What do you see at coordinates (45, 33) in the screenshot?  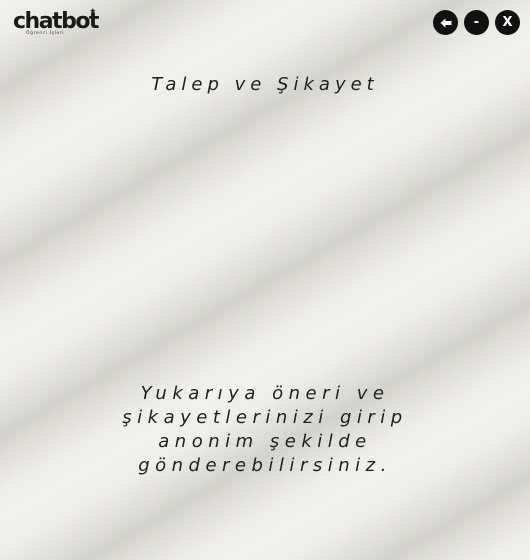 I see `logo-subtitle: Öğrenci İşleri` at bounding box center [45, 33].